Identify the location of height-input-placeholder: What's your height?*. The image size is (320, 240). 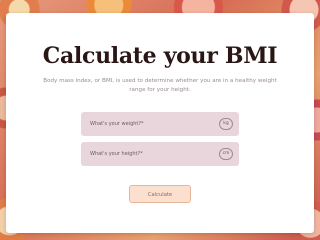
(116, 154).